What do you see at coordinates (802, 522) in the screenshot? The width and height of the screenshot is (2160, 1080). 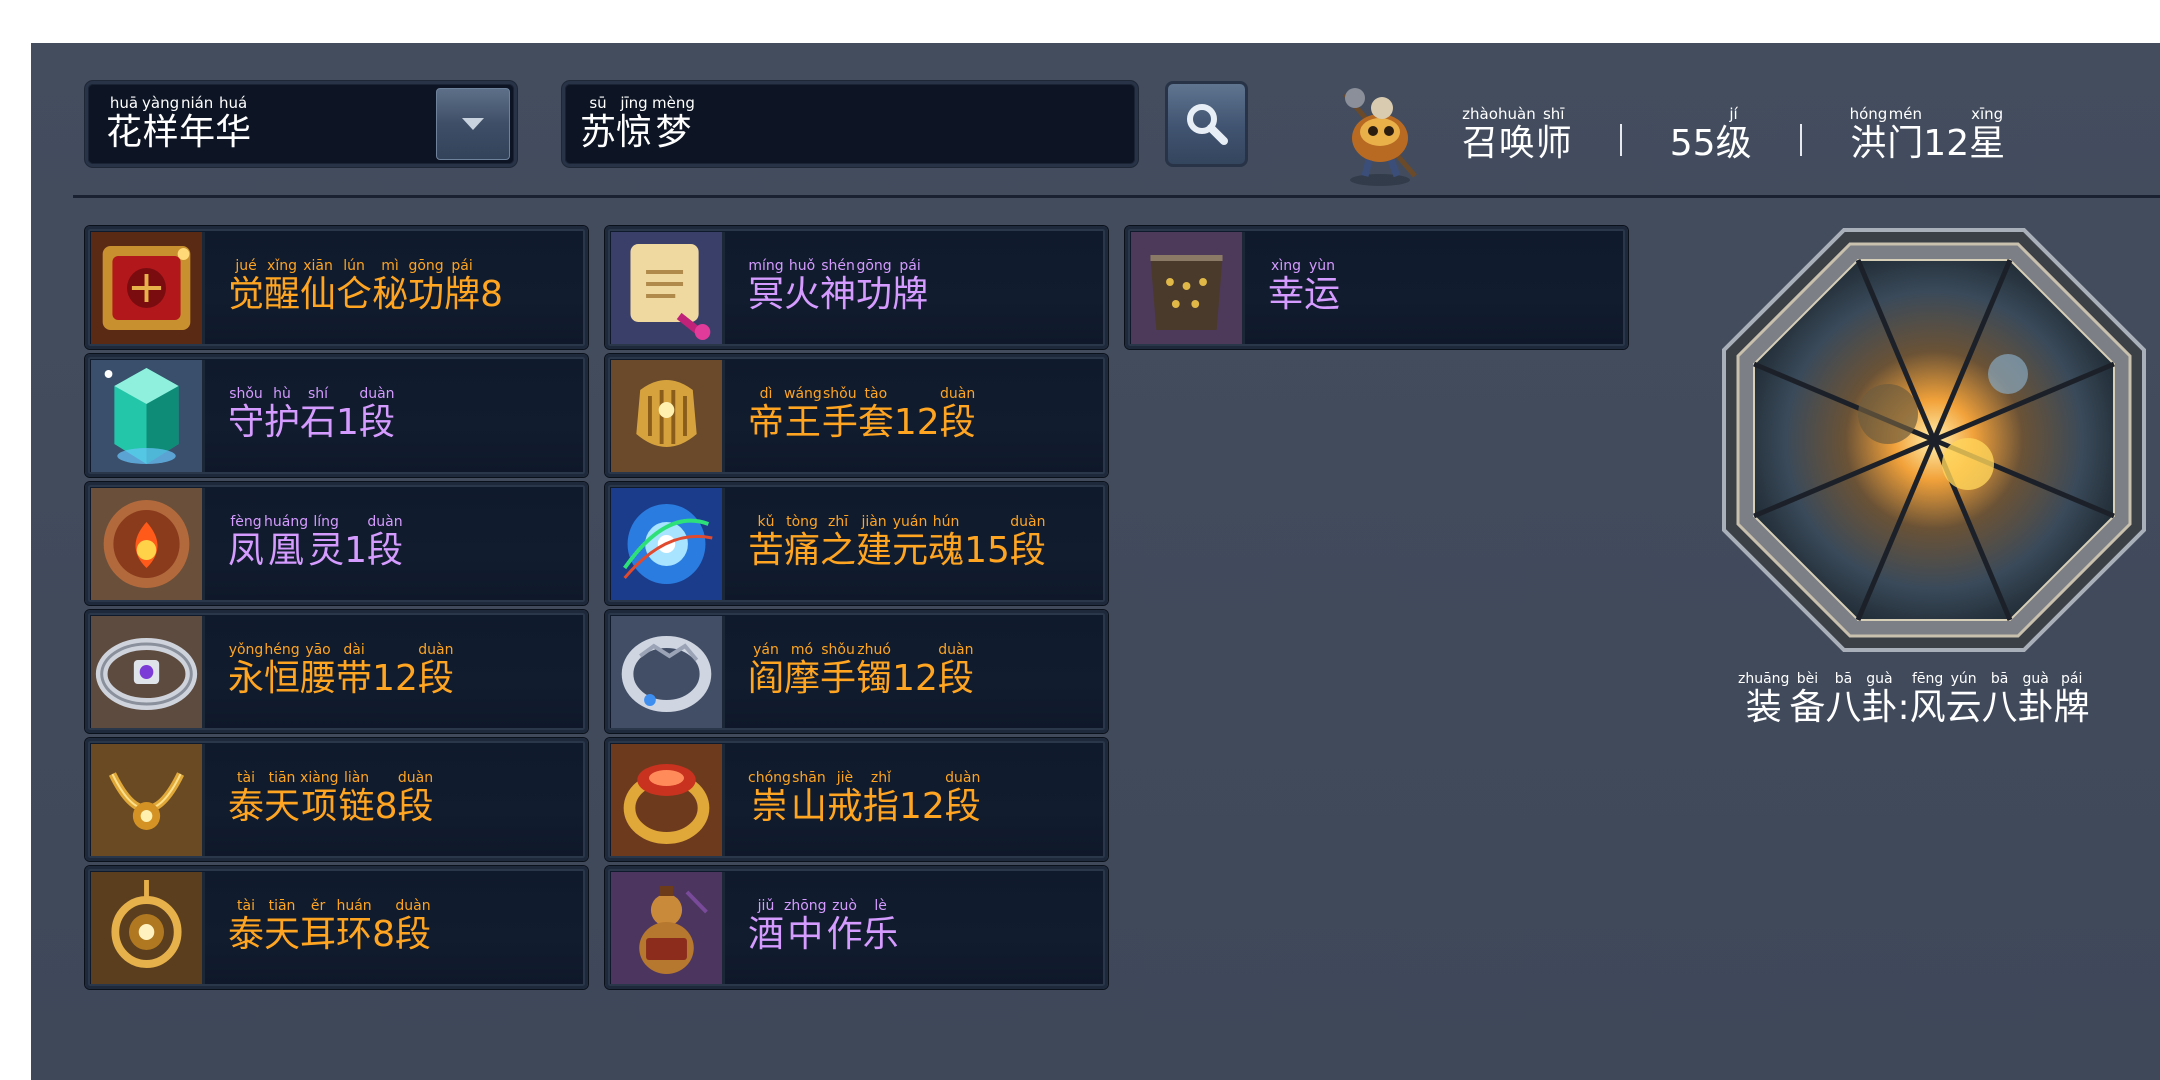 I see `pinyin: tòng` at bounding box center [802, 522].